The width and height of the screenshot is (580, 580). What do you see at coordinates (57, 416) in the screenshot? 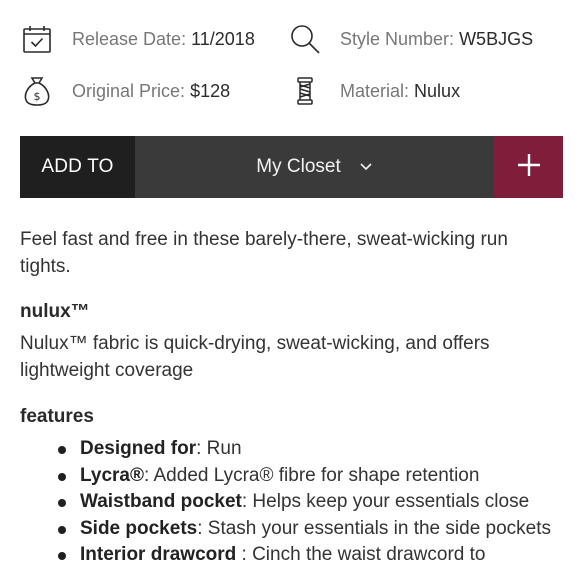
I see `features-heading: features` at bounding box center [57, 416].